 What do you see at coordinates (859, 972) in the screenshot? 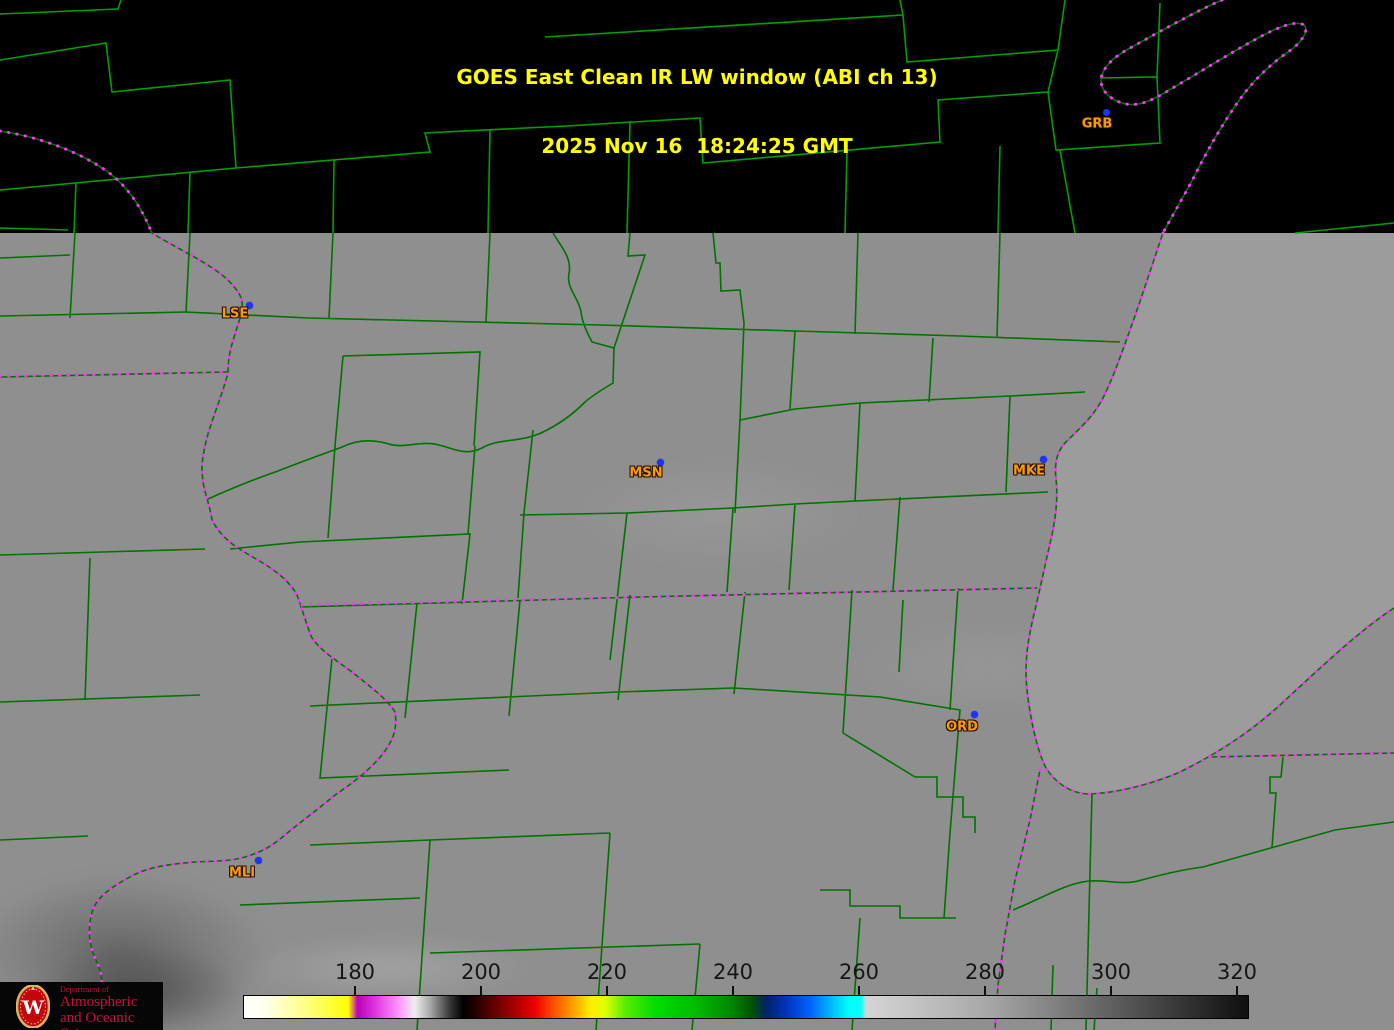
I see `tick-label: 260` at bounding box center [859, 972].